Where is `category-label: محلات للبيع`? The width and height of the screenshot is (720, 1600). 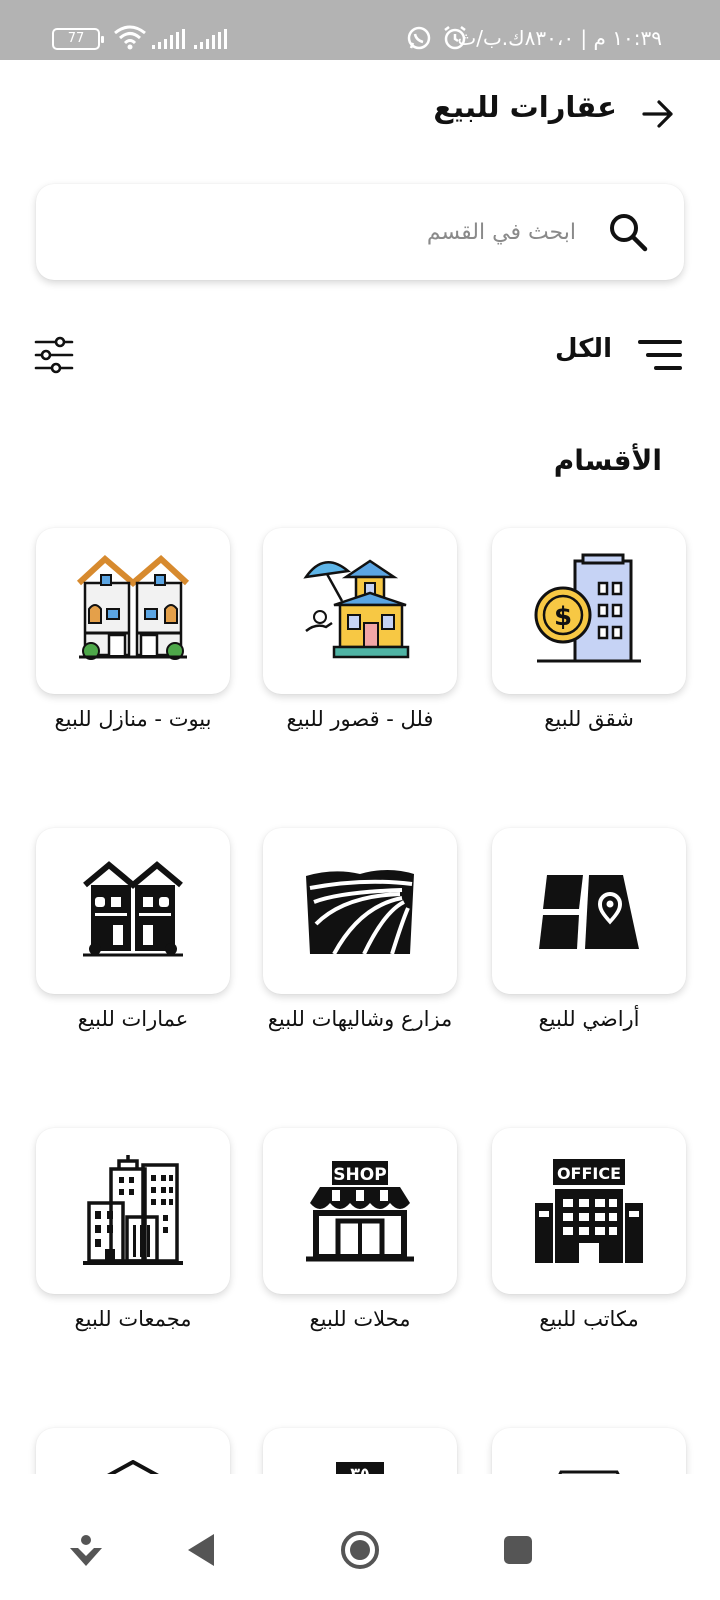
category-label: محلات للبيع is located at coordinates (360, 1319).